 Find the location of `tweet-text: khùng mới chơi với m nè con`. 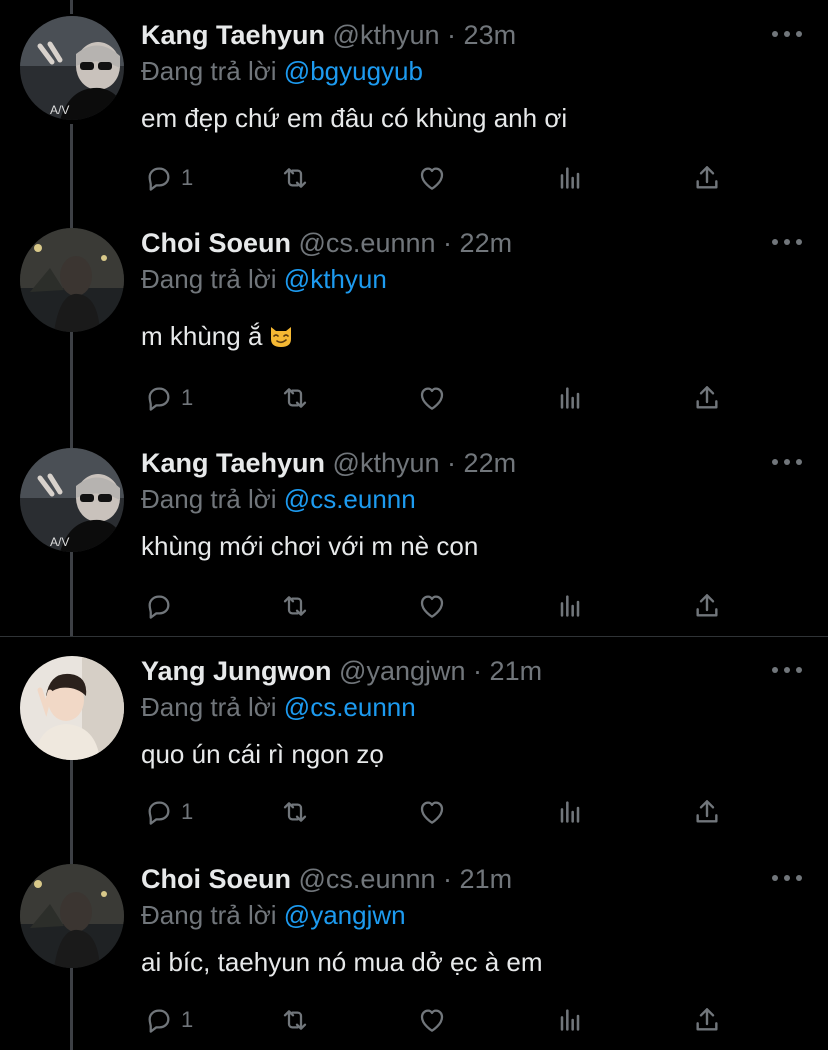

tweet-text: khùng mới chơi với m nè con is located at coordinates (310, 546).